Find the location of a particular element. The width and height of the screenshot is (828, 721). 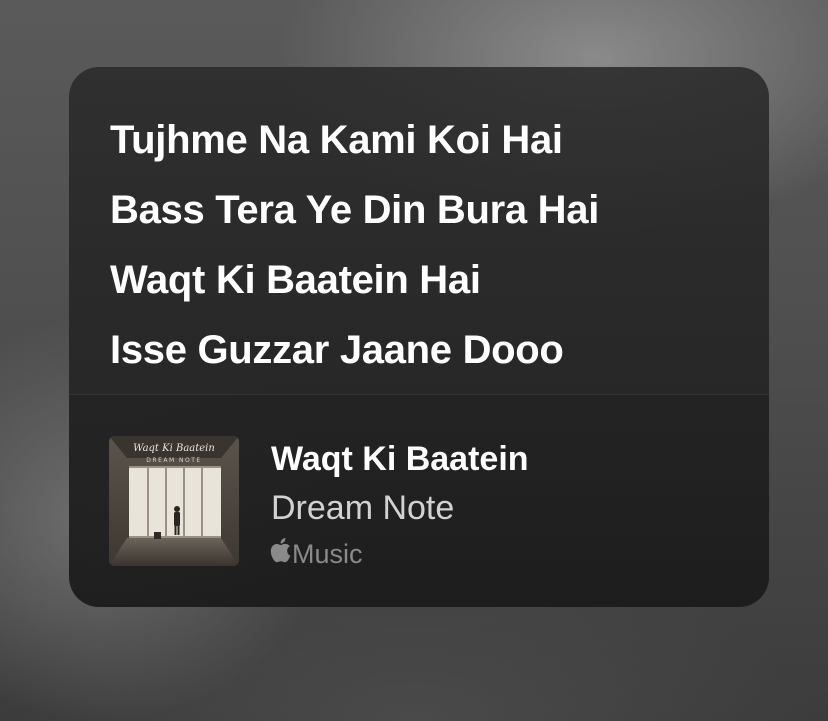

album-artwork-image: Waqt Ki Baatein DREAM NOTE is located at coordinates (174, 501).